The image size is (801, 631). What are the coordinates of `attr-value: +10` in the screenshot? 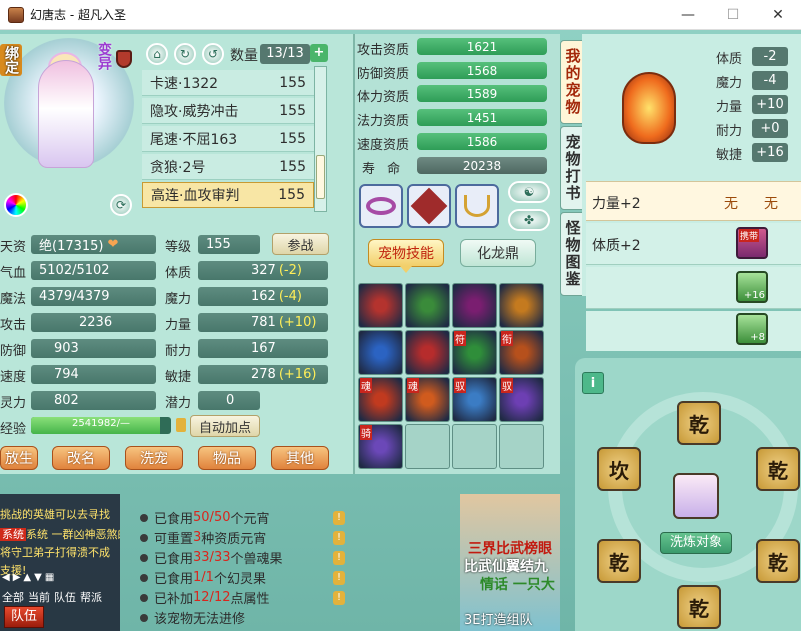 It's located at (770, 104).